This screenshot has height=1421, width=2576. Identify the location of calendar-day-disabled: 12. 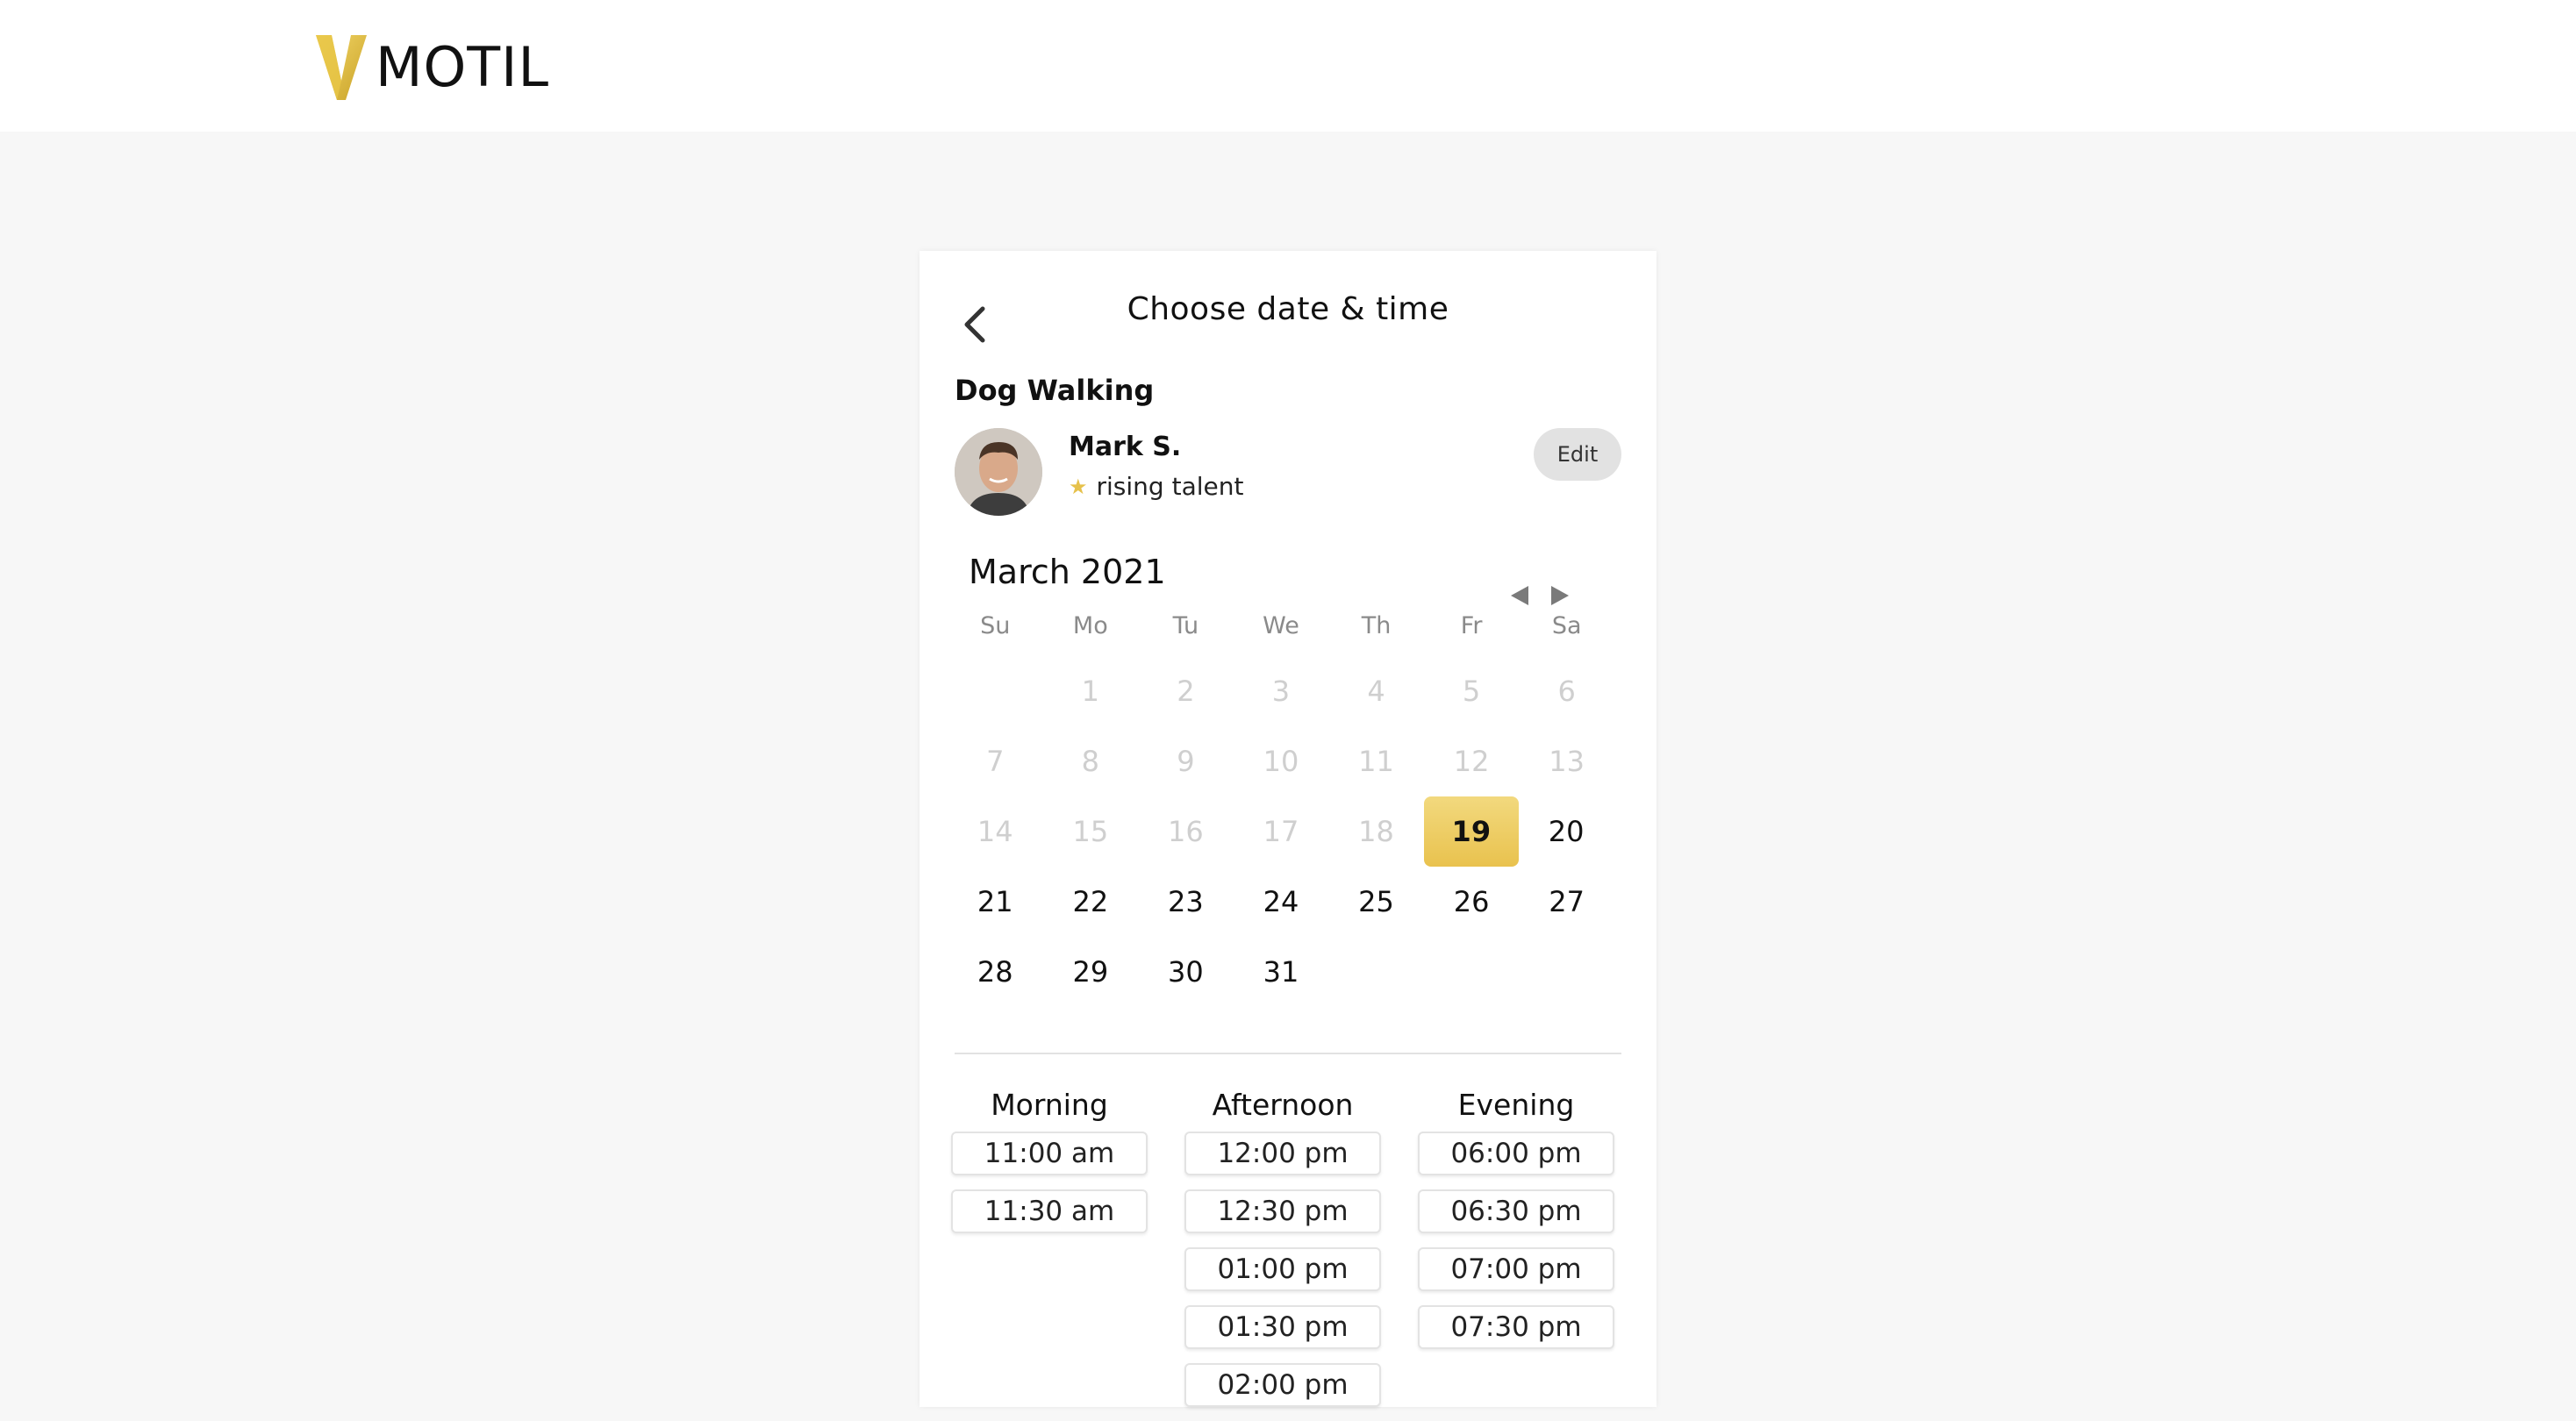
(1471, 761).